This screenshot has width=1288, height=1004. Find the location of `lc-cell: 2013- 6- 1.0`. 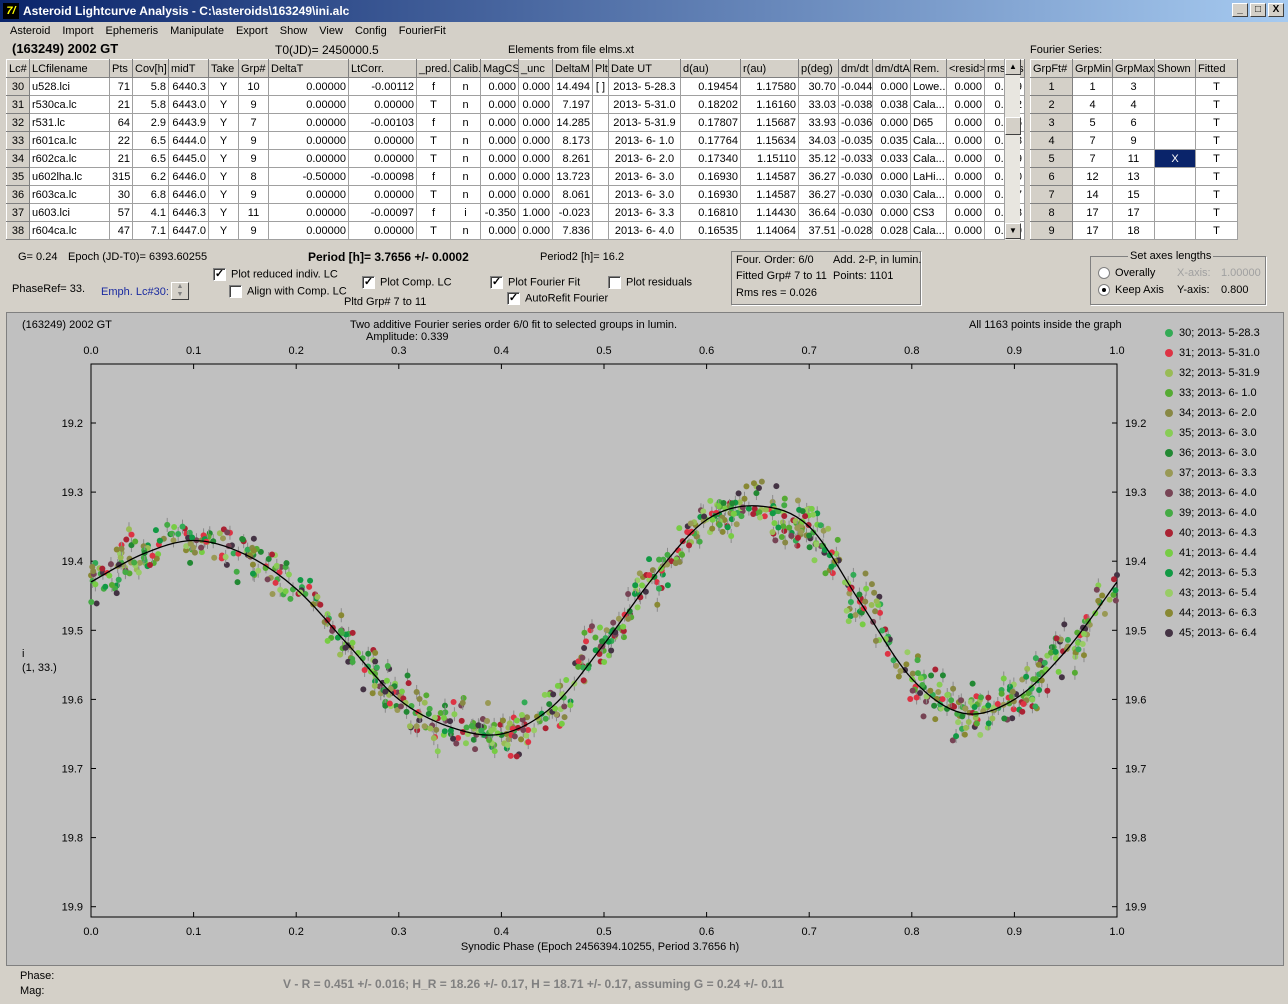

lc-cell: 2013- 6- 1.0 is located at coordinates (644, 140).